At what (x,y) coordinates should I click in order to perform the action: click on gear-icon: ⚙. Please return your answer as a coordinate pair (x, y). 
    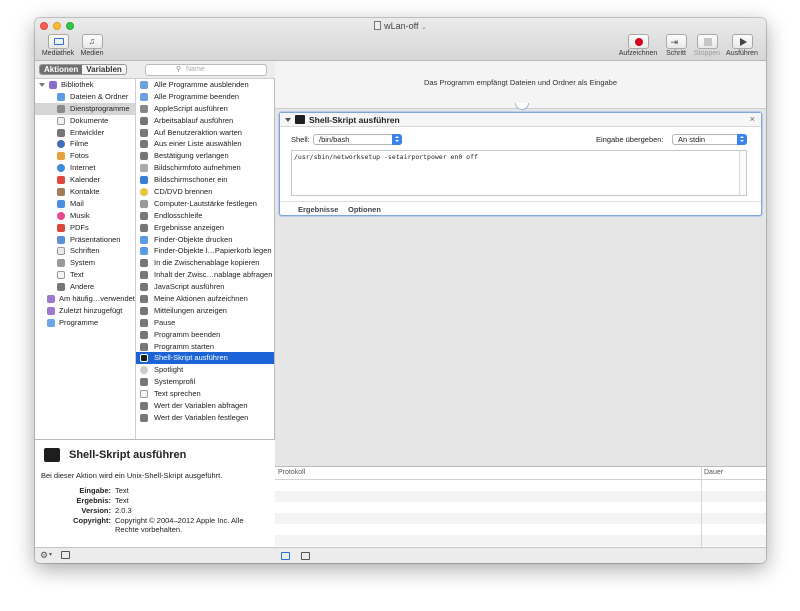
    Looking at the image, I should click on (44, 555).